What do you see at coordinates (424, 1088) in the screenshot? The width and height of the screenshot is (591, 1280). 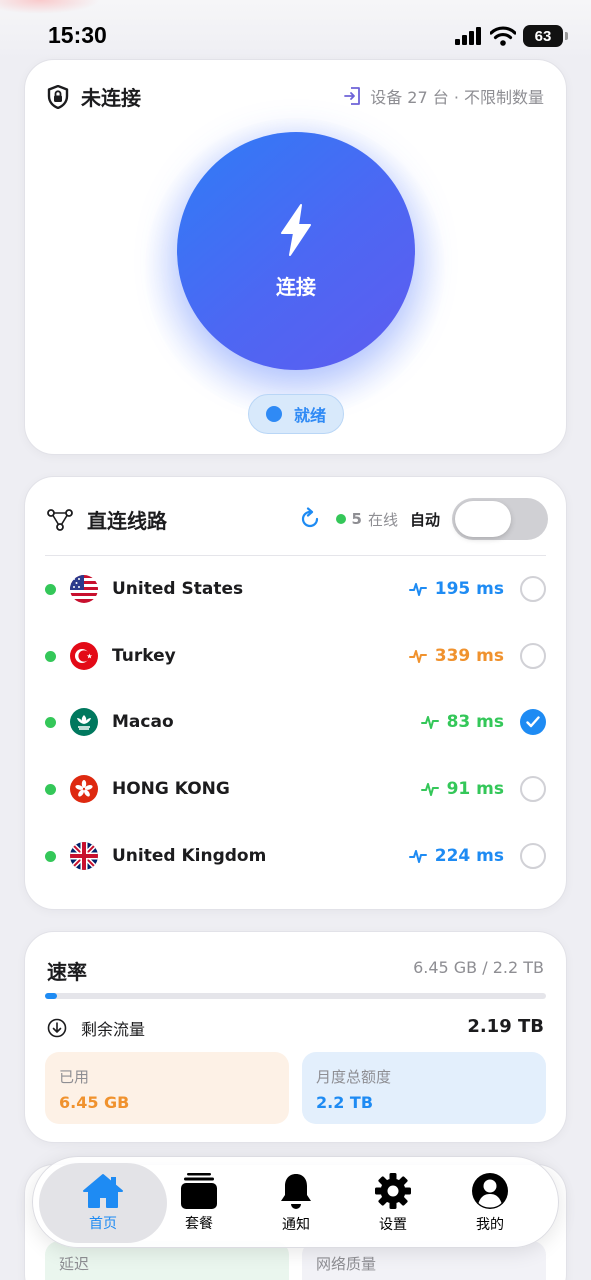 I see `total-quota-box: 月度总额度 2.2 TB` at bounding box center [424, 1088].